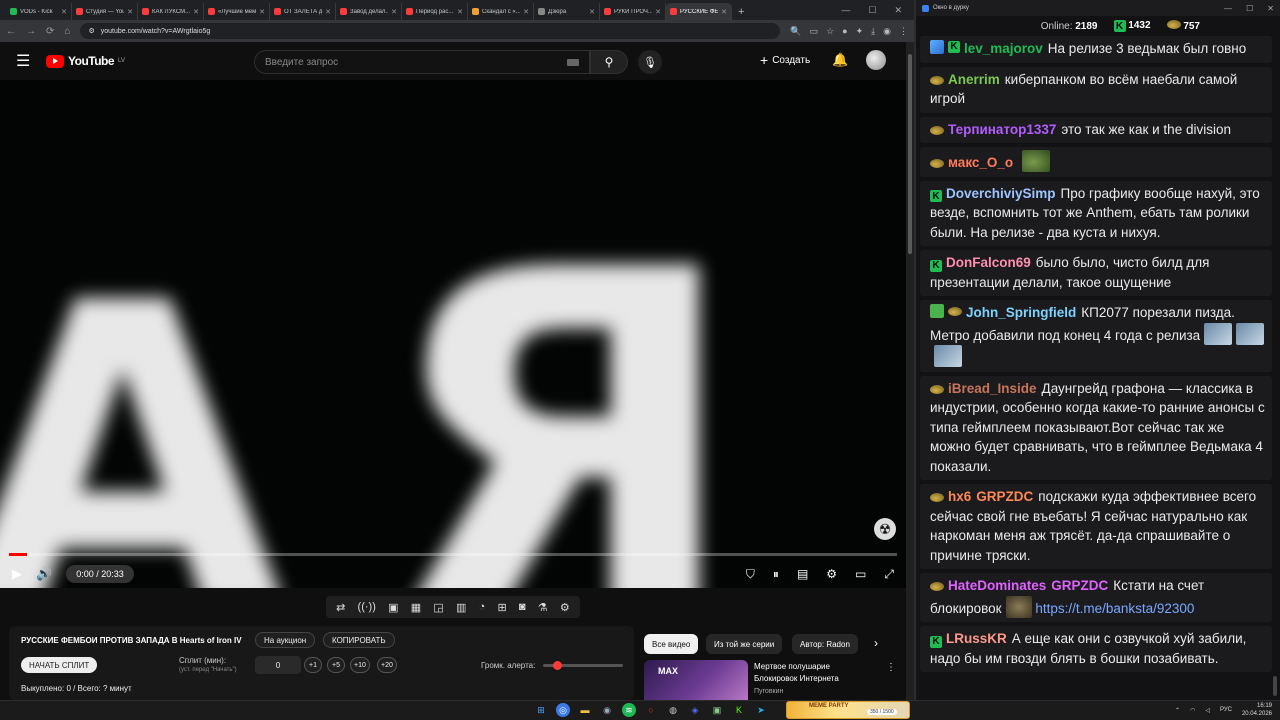  What do you see at coordinates (776, 574) in the screenshot?
I see `autoplay-toggle-icon: ⏸` at bounding box center [776, 574].